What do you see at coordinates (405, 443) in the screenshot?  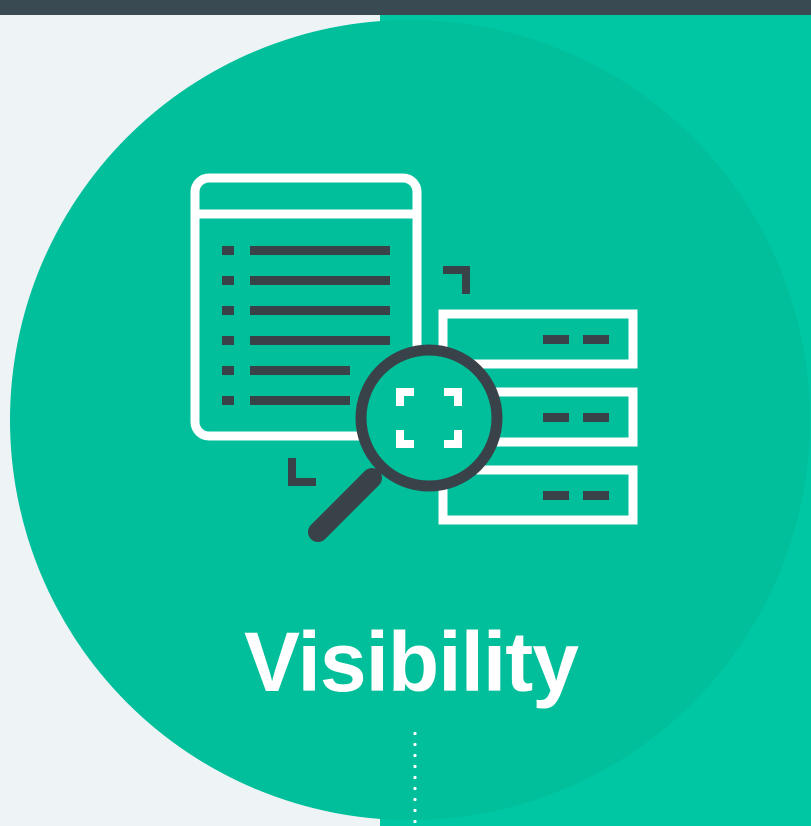 I see `magnifier-icon` at bounding box center [405, 443].